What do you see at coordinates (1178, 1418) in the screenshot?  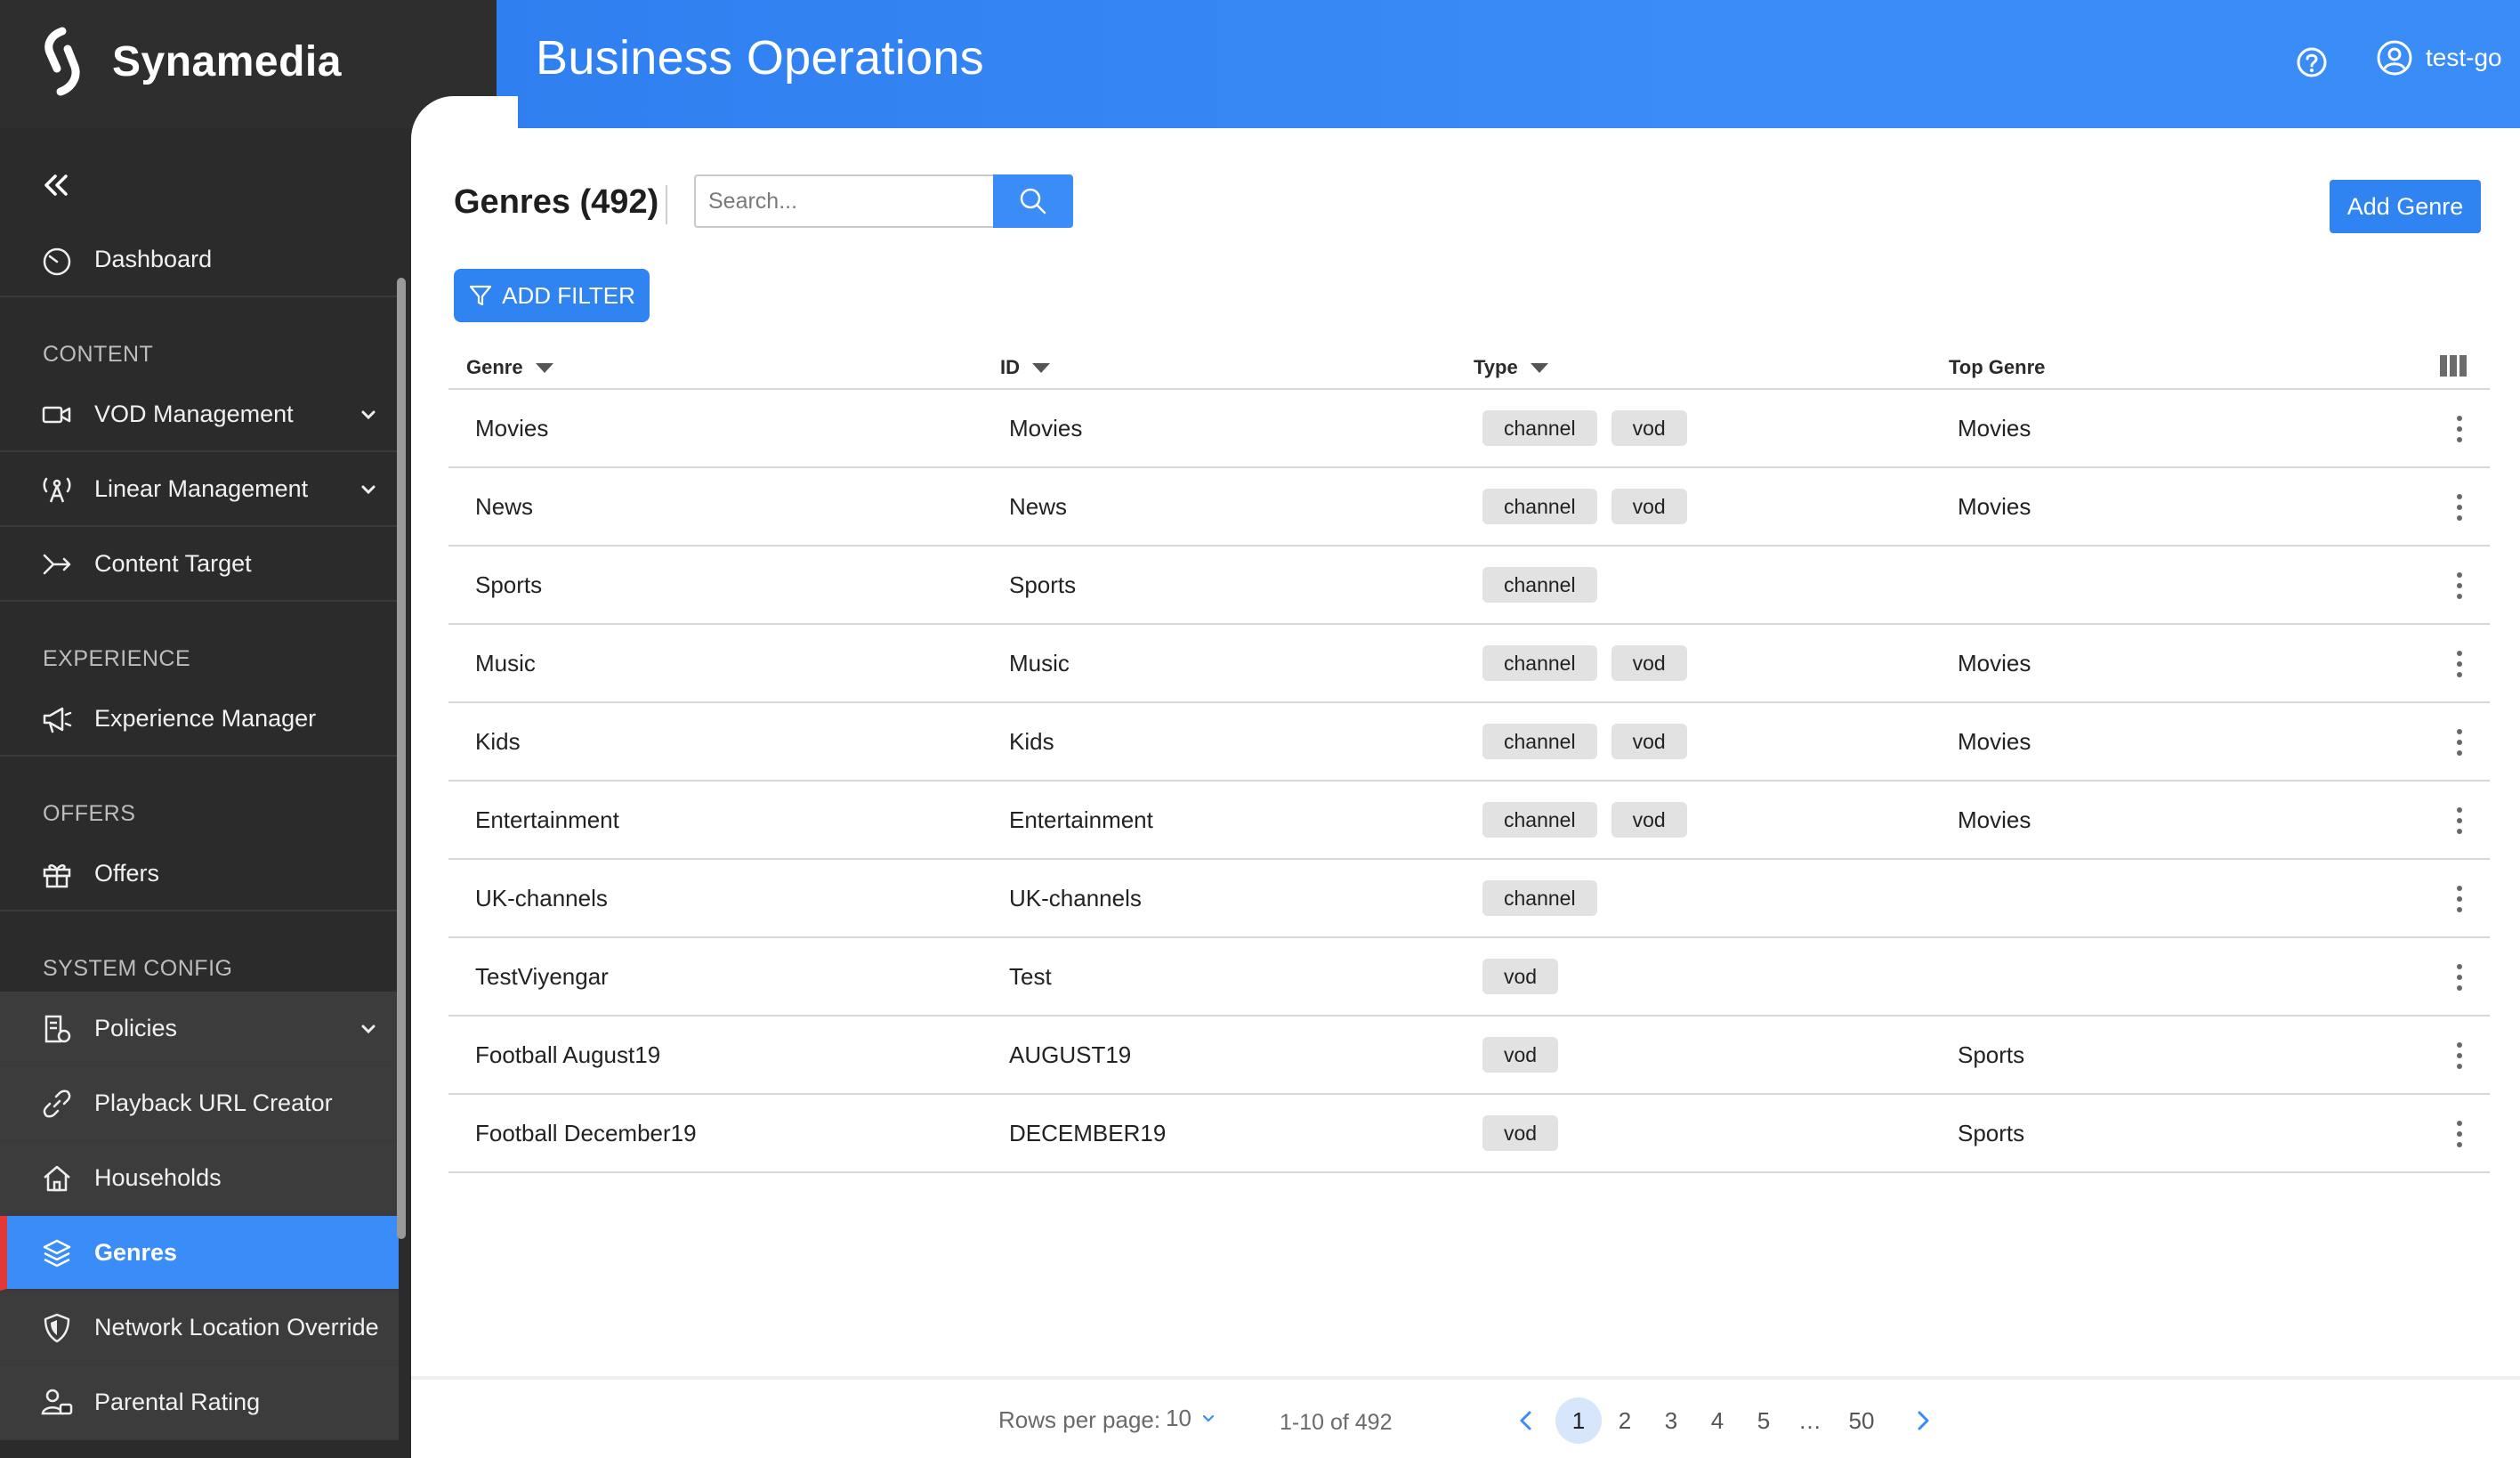 I see `rows-per-page-value: 10` at bounding box center [1178, 1418].